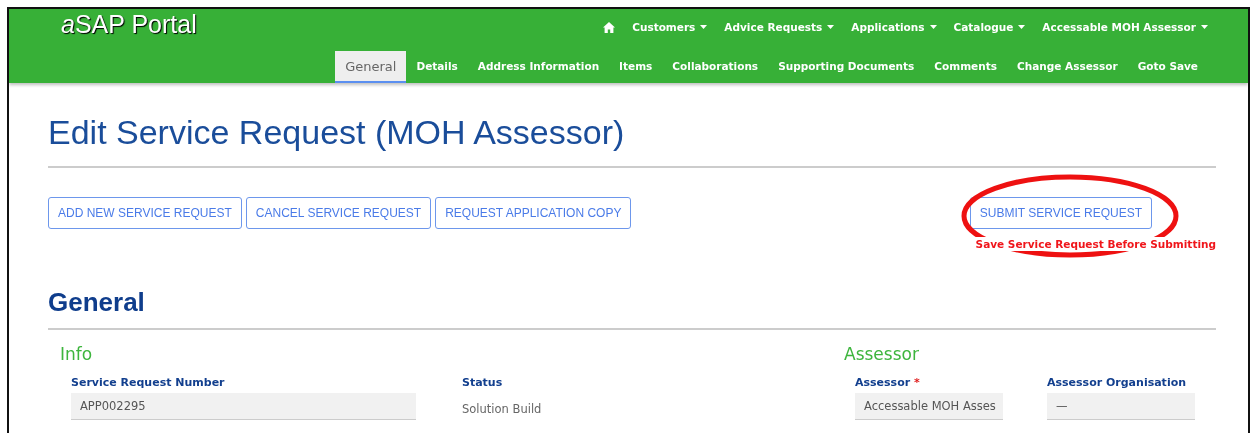  I want to click on group-title: Assessor, so click(882, 354).